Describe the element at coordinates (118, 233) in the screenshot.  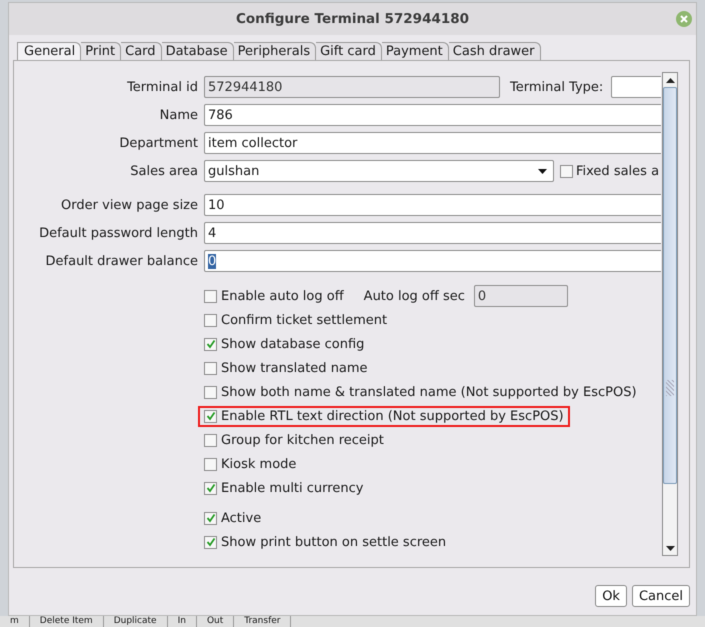
I see `field-label: Default password length` at that location.